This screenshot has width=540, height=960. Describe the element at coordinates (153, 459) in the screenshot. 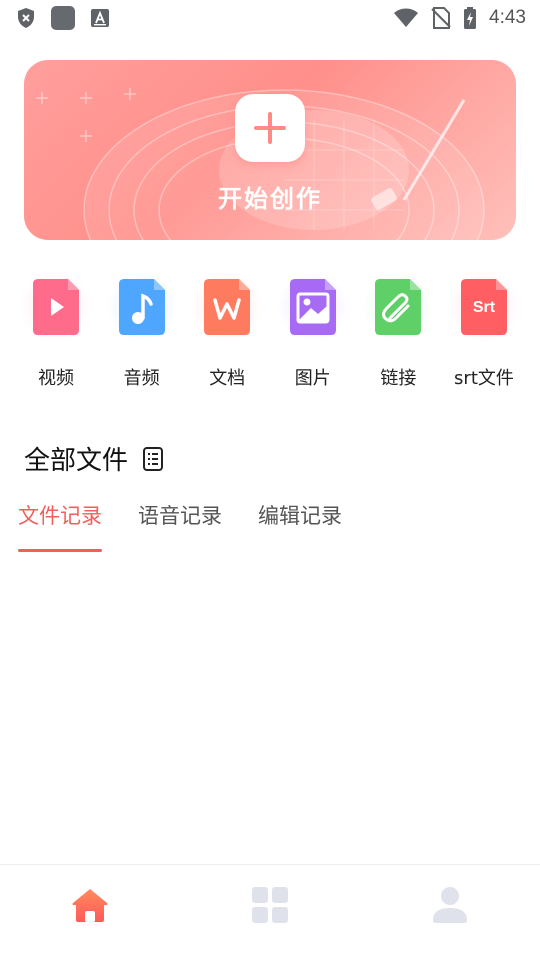

I see `list-document-icon` at that location.